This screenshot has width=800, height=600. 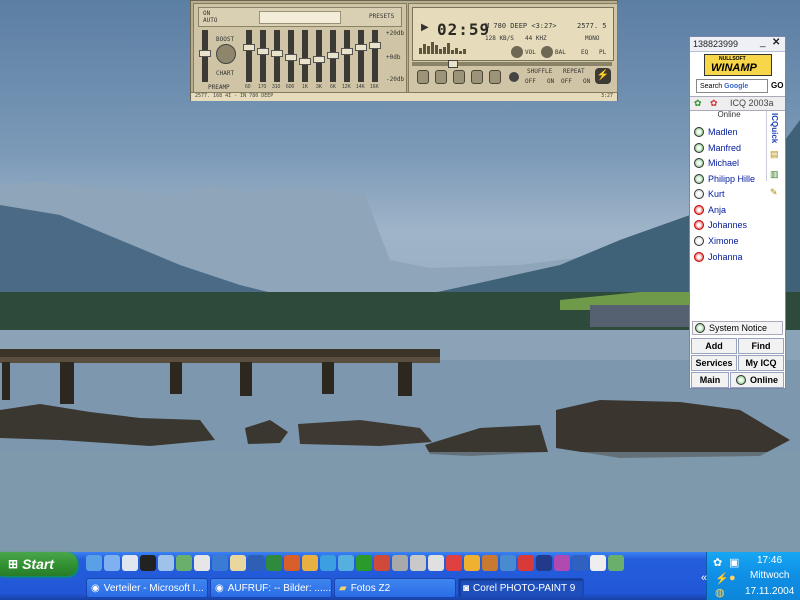 What do you see at coordinates (521, 588) in the screenshot?
I see `task-corel-photo-paint: ◙ Corel PHOTO-PAINT 9` at bounding box center [521, 588].